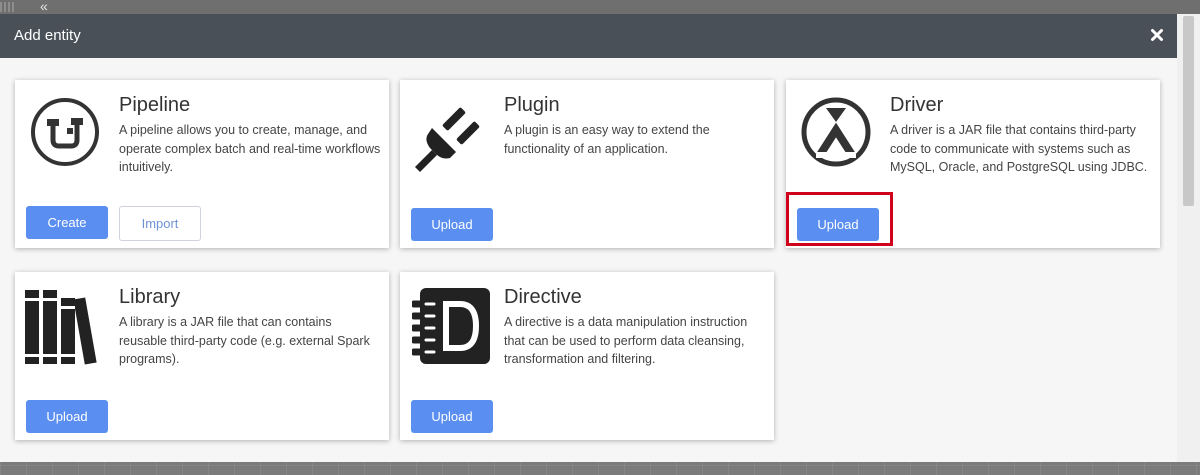  I want to click on driver-title: Driver, so click(917, 105).